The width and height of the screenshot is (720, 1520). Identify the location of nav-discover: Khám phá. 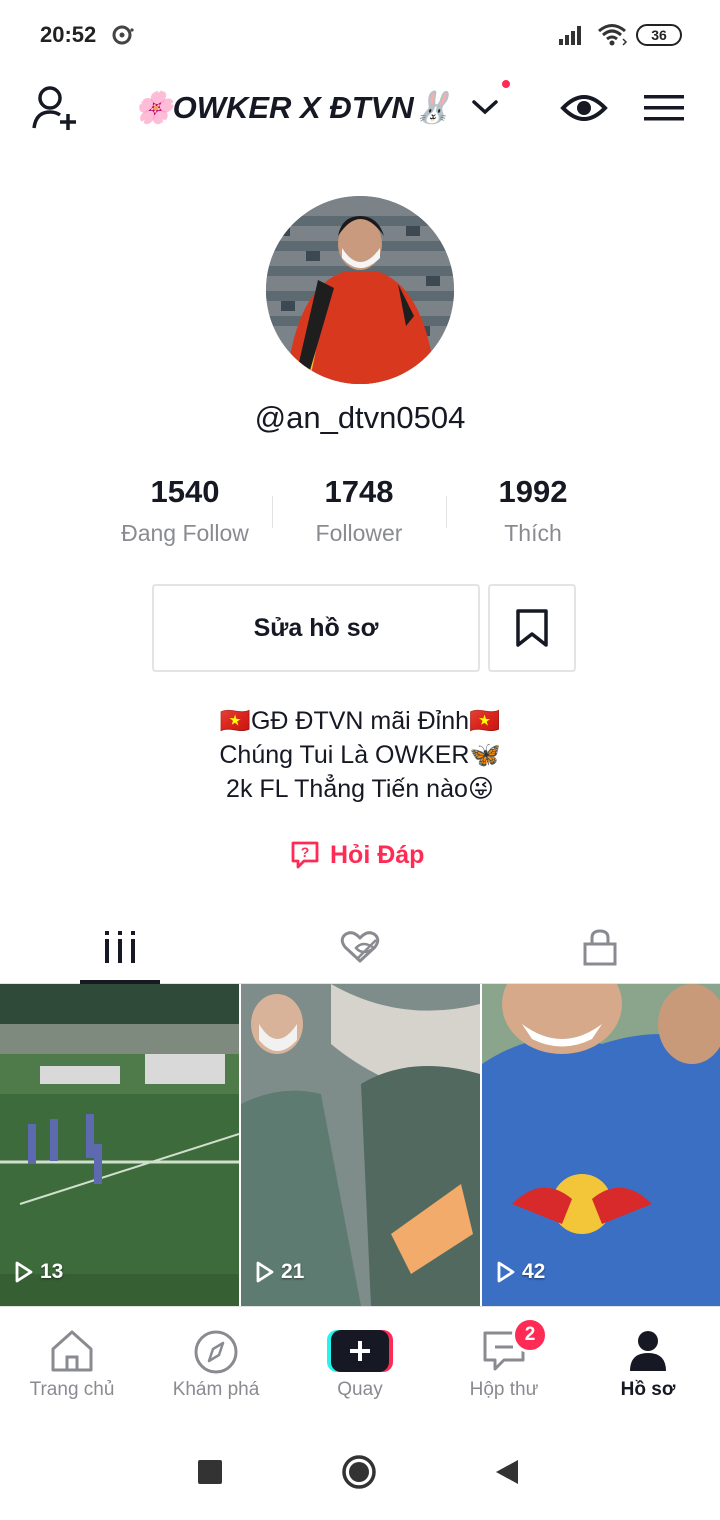
(216, 1366).